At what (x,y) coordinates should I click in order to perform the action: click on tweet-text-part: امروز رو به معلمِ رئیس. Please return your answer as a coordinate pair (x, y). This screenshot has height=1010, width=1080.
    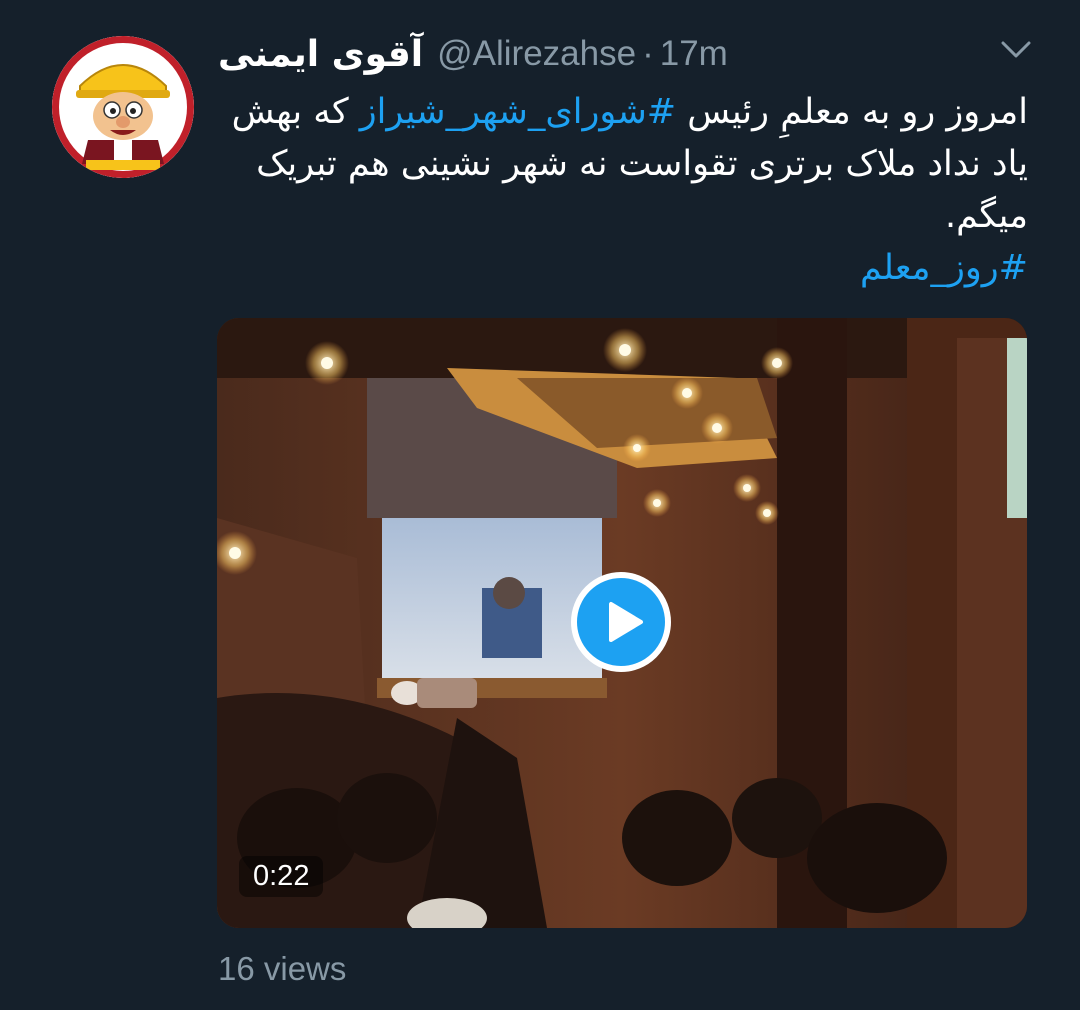
    Looking at the image, I should click on (852, 112).